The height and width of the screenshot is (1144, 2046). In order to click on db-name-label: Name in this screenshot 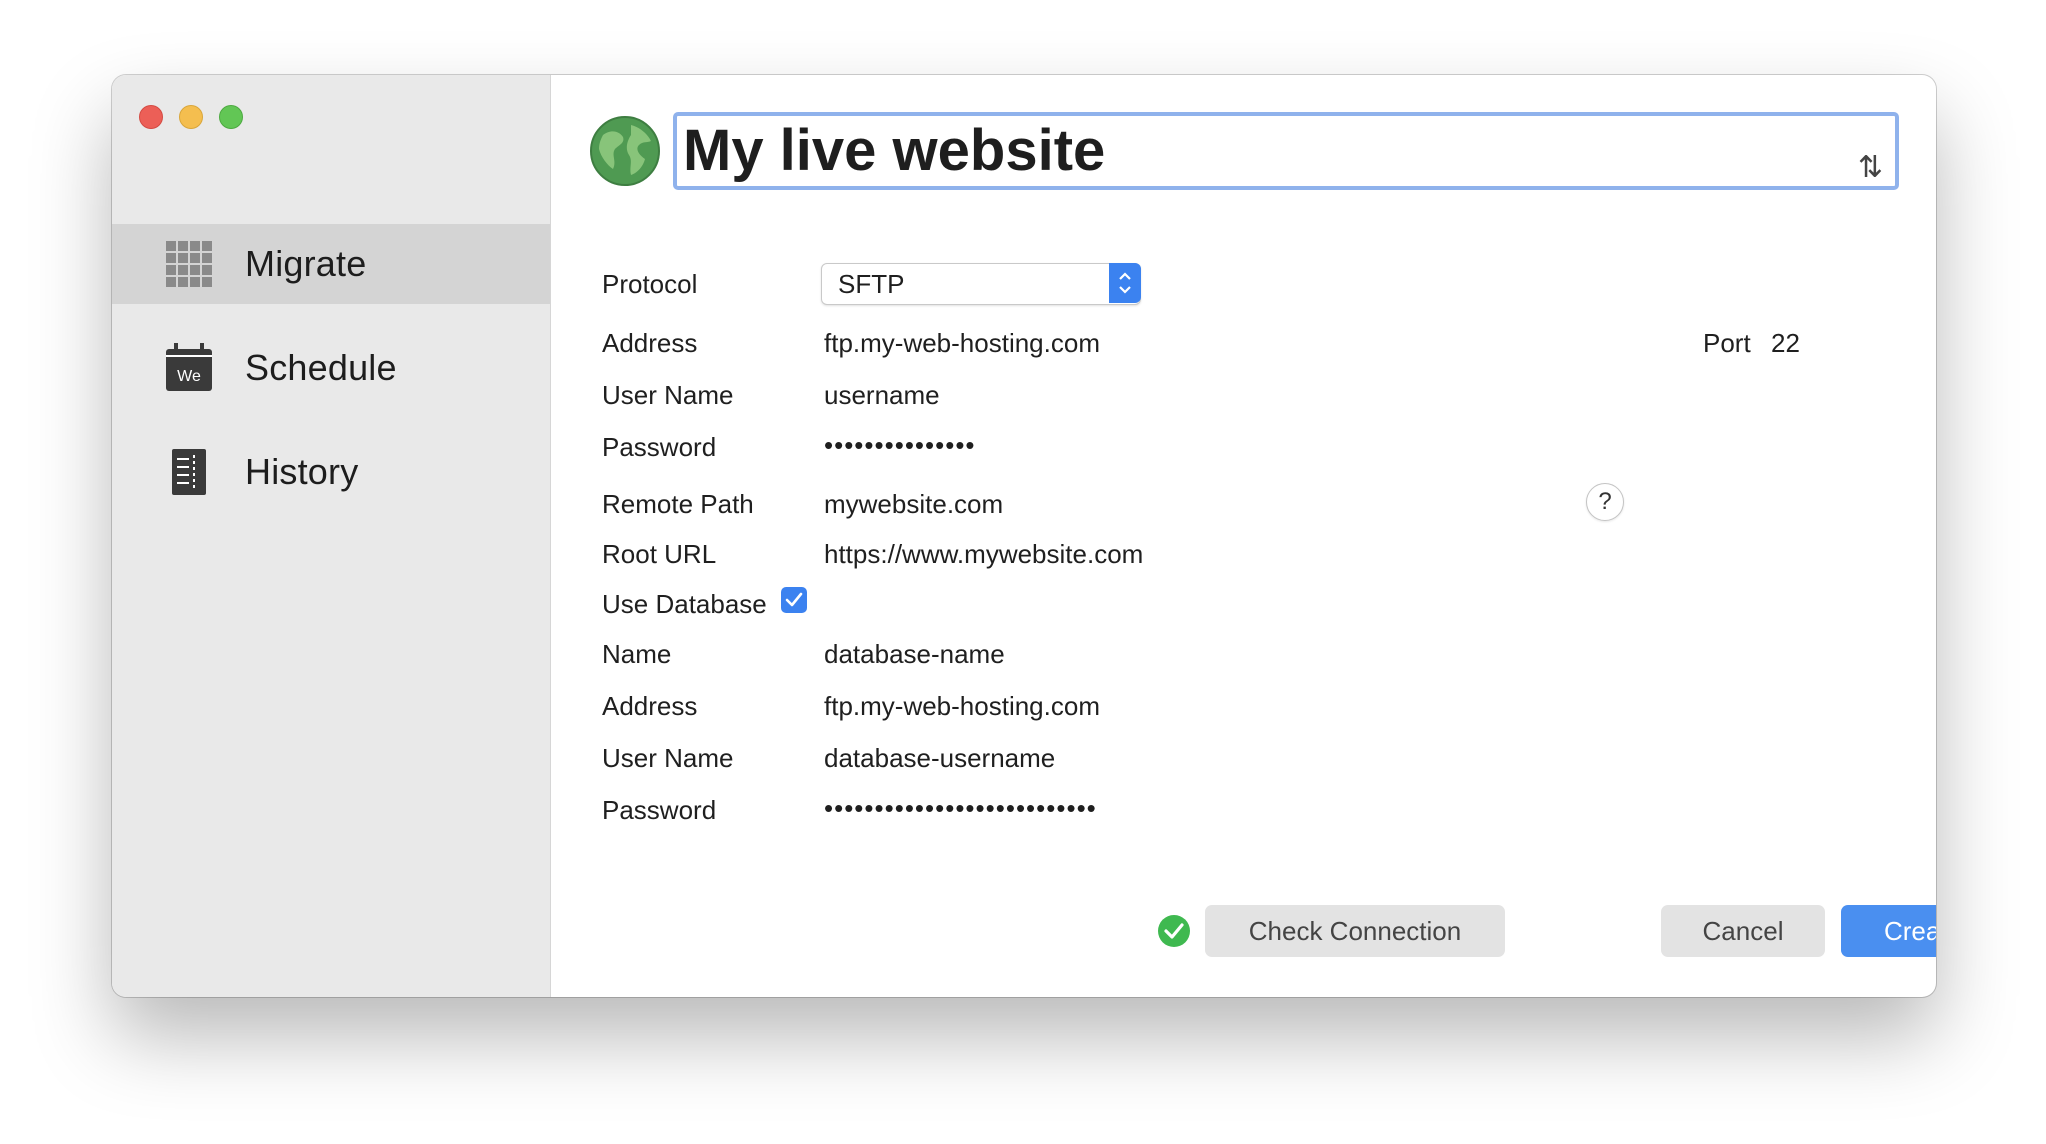, I will do `click(637, 654)`.